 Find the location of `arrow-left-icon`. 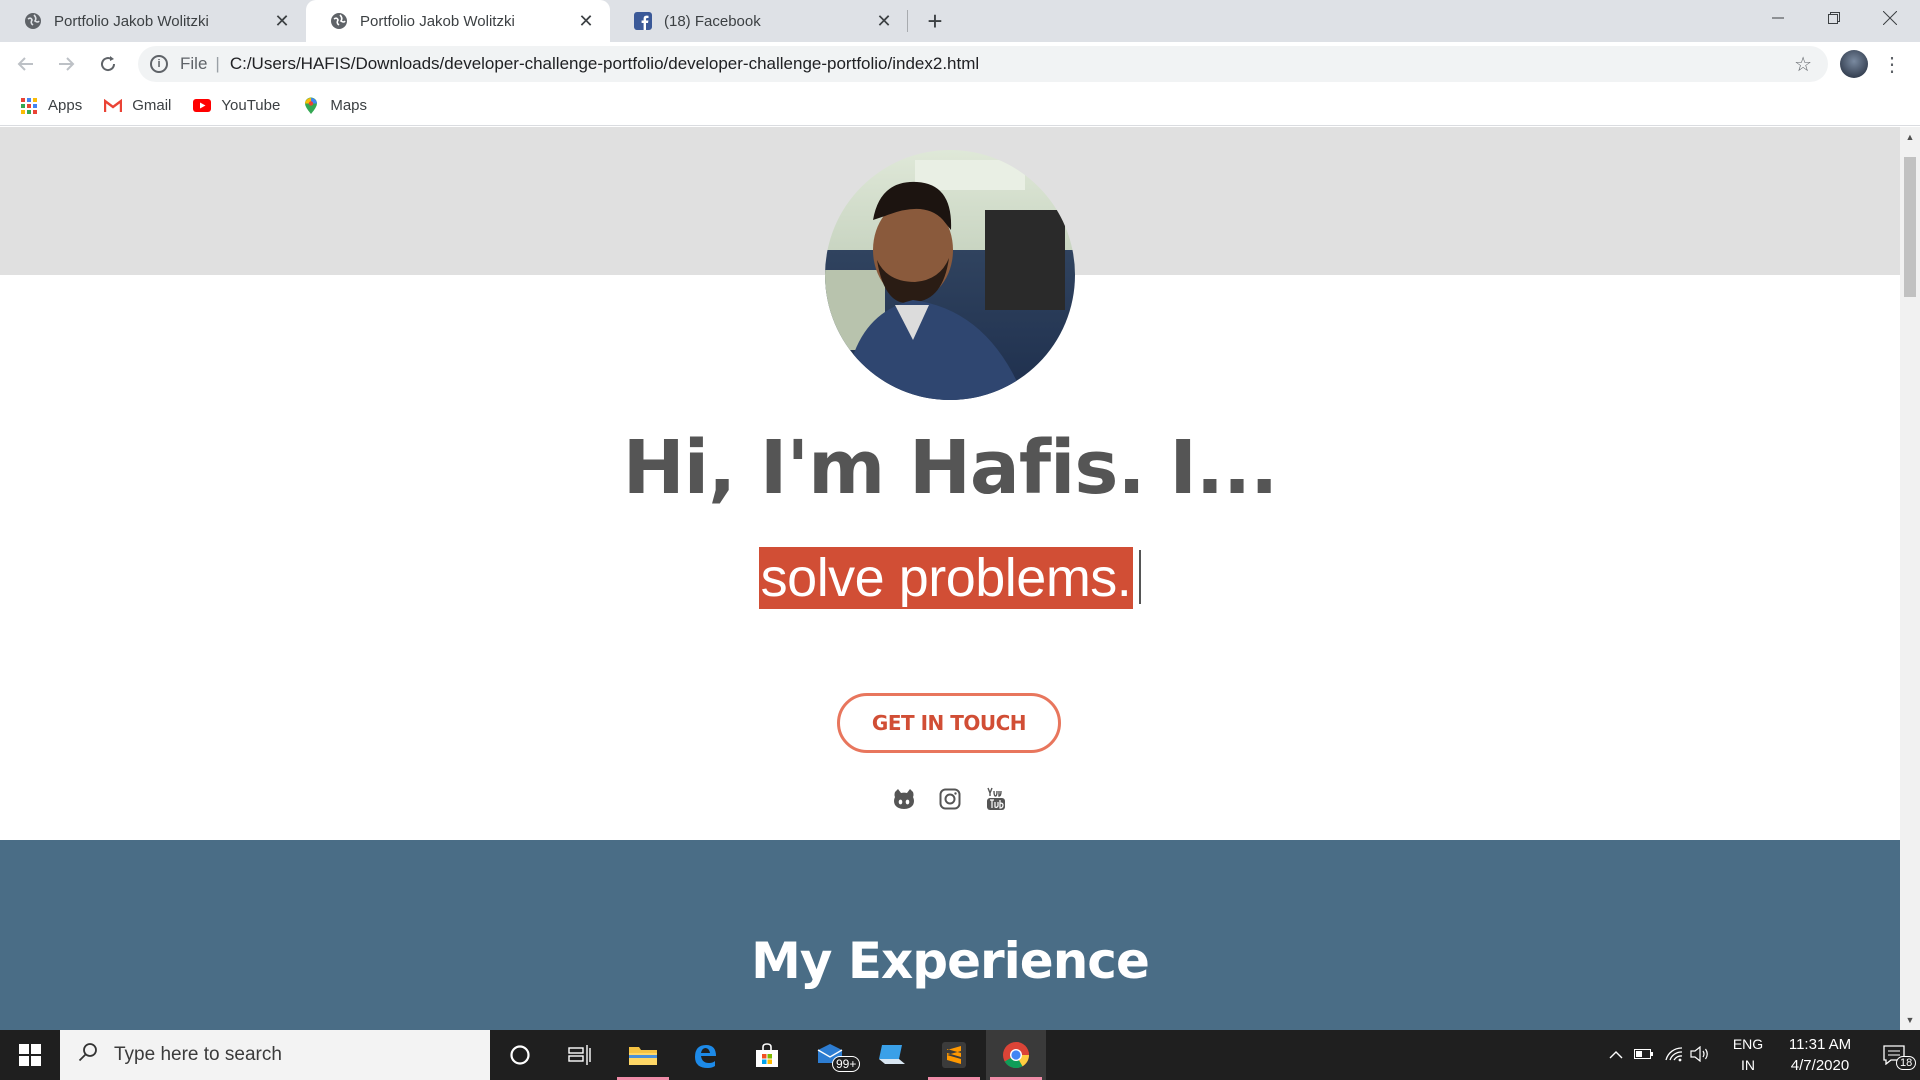

arrow-left-icon is located at coordinates (25, 64).